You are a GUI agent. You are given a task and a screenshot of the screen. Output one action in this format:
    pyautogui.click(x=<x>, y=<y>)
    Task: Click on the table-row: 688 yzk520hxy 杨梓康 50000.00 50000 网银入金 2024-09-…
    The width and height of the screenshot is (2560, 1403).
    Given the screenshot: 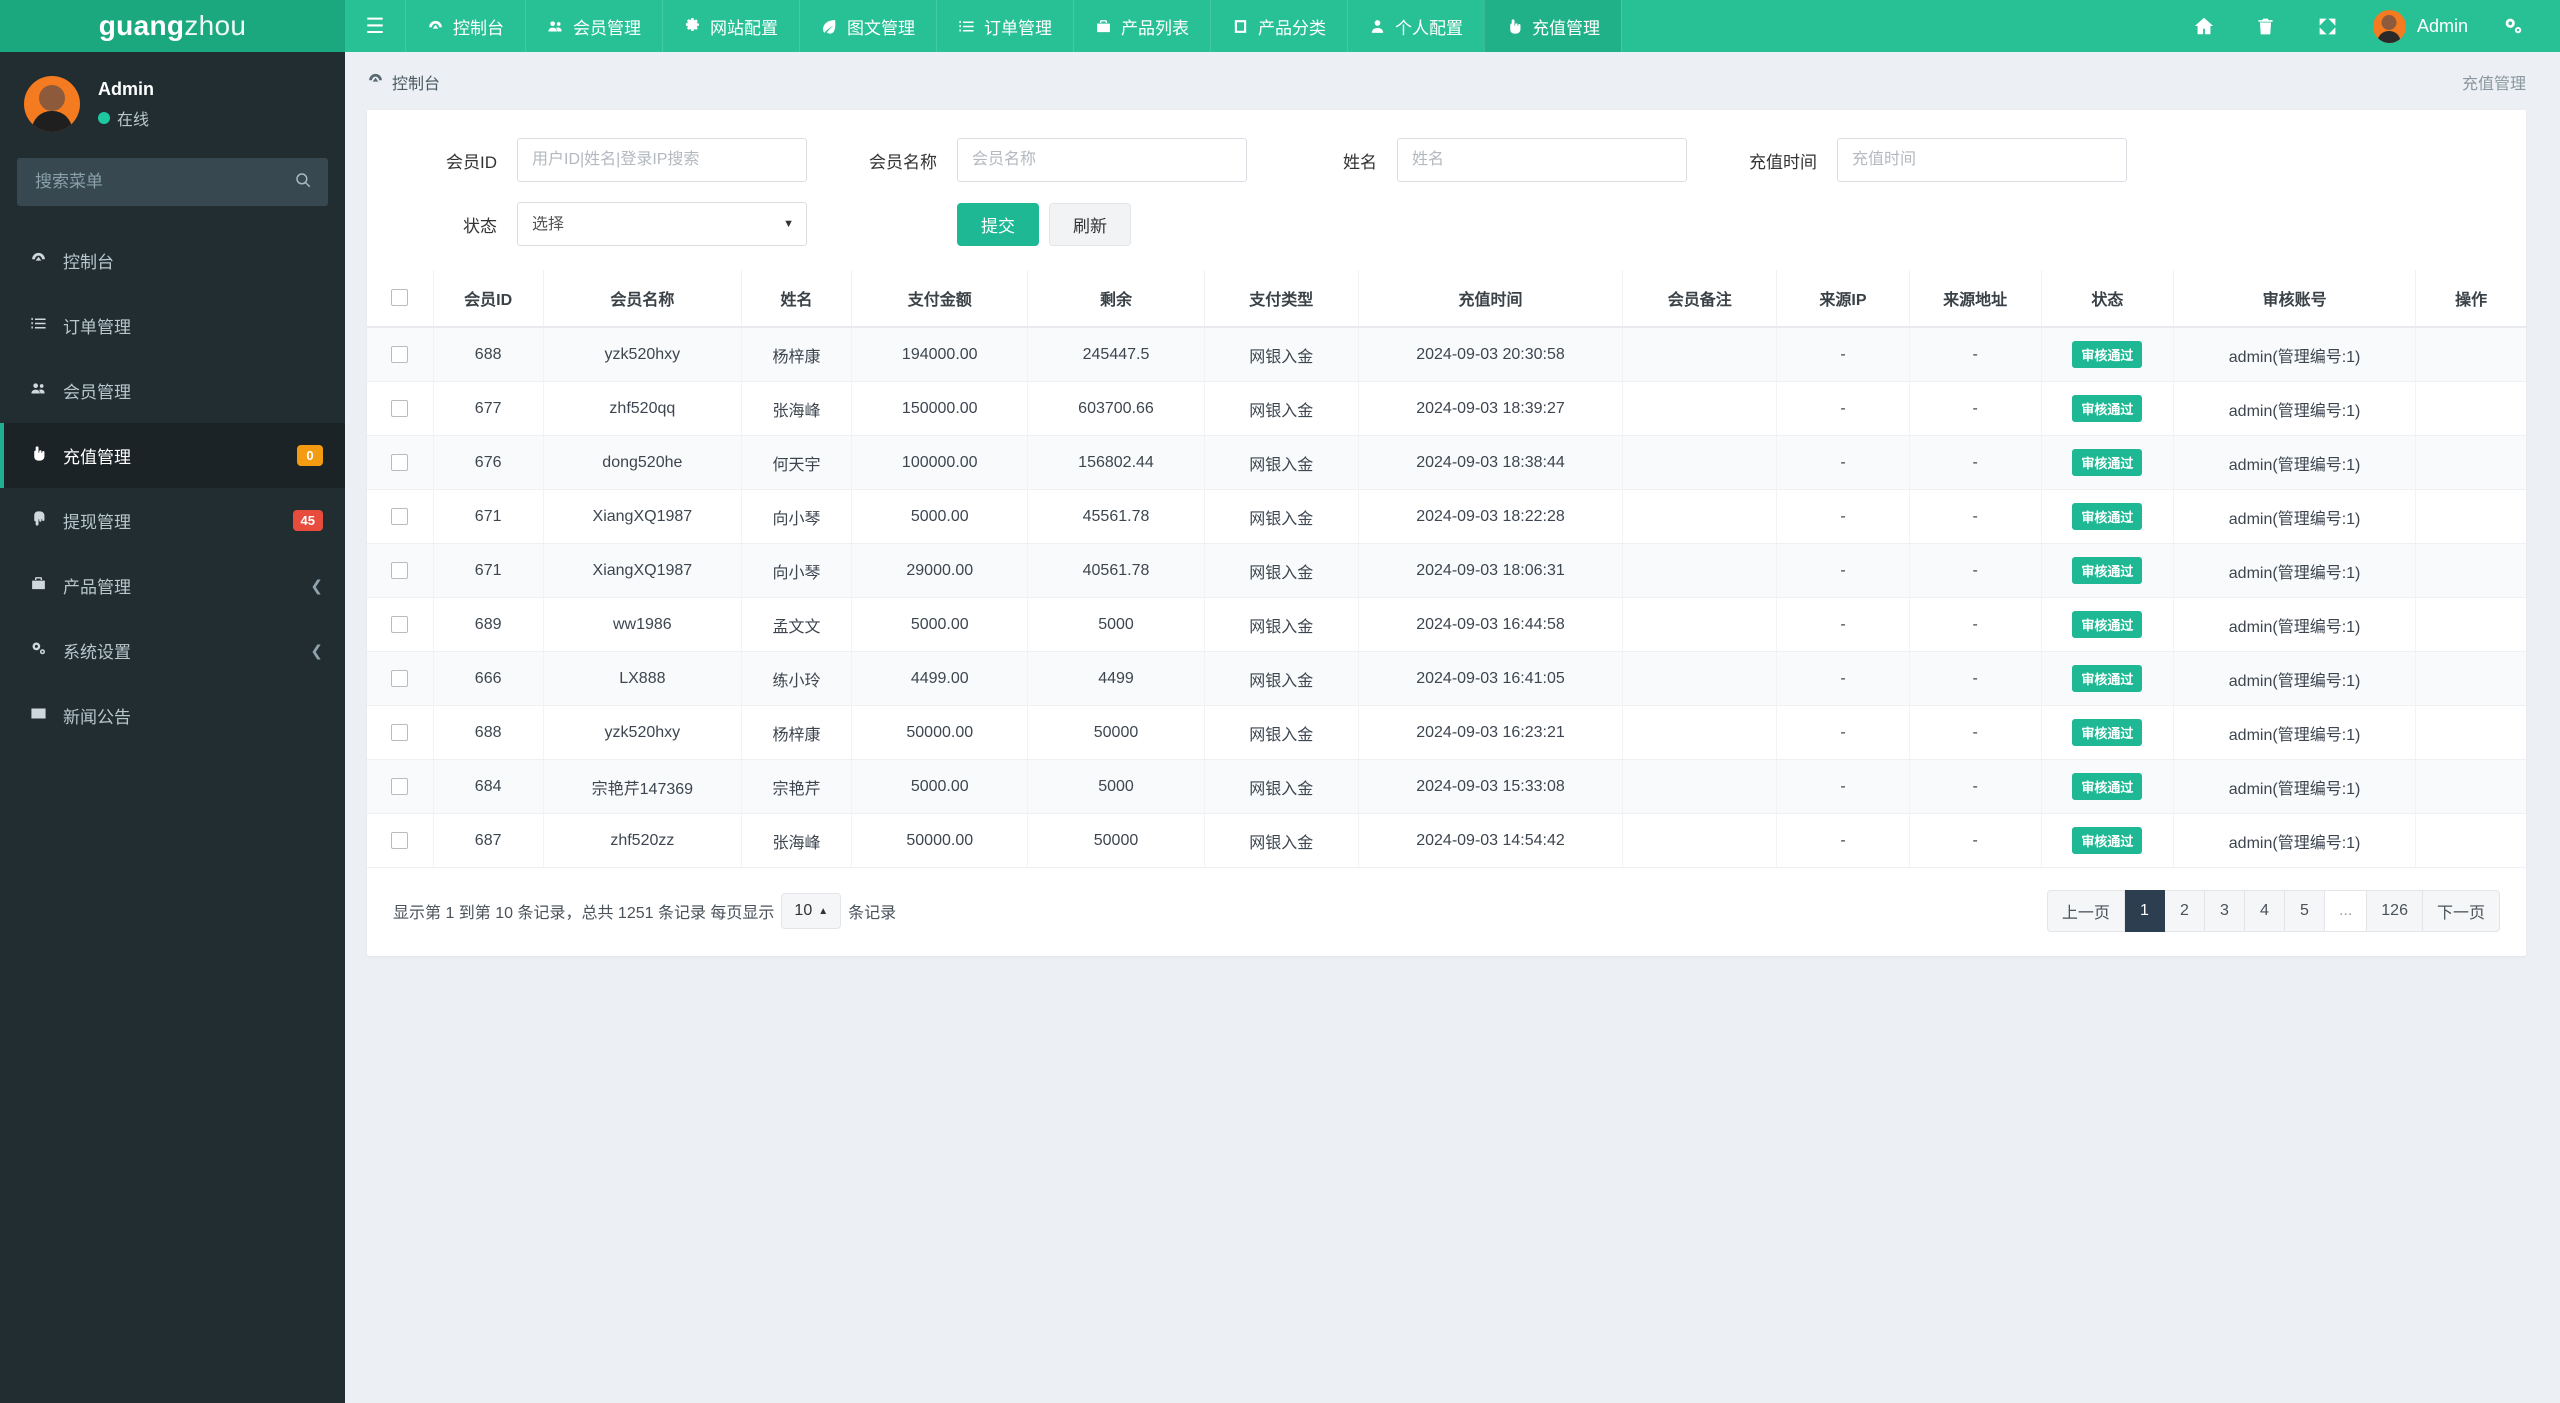 What is the action you would take?
    pyautogui.click(x=1446, y=732)
    